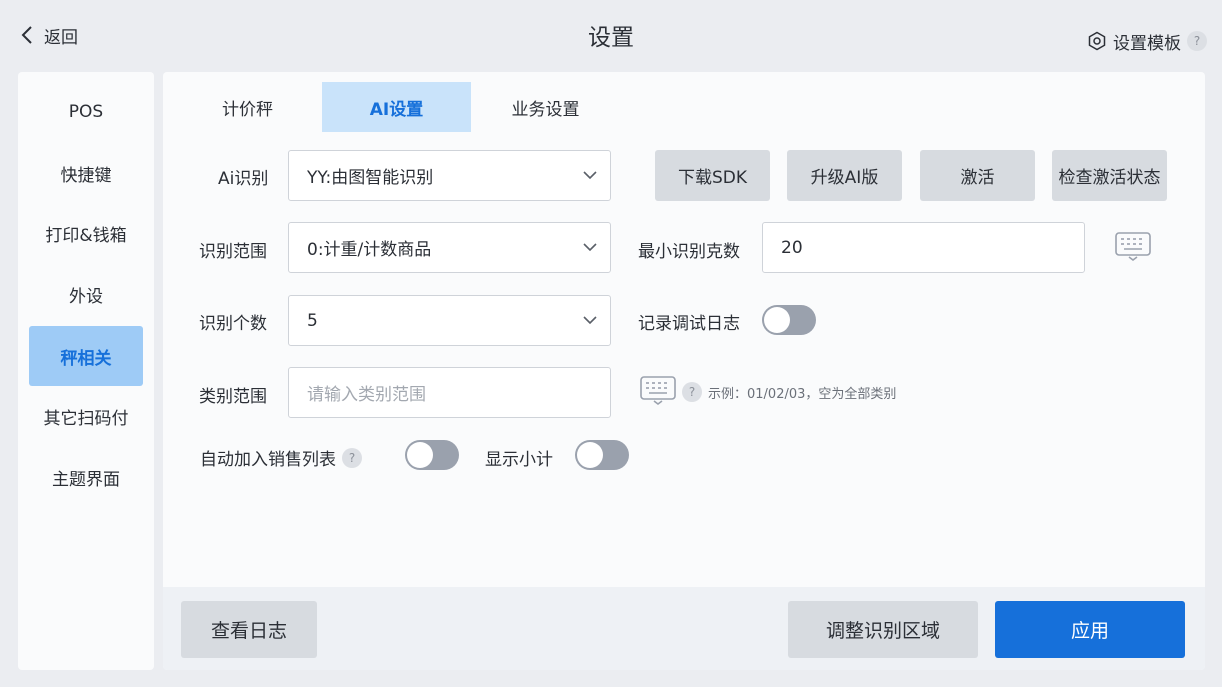 This screenshot has height=687, width=1222. I want to click on settings-template-label: 设置模板, so click(1147, 43).